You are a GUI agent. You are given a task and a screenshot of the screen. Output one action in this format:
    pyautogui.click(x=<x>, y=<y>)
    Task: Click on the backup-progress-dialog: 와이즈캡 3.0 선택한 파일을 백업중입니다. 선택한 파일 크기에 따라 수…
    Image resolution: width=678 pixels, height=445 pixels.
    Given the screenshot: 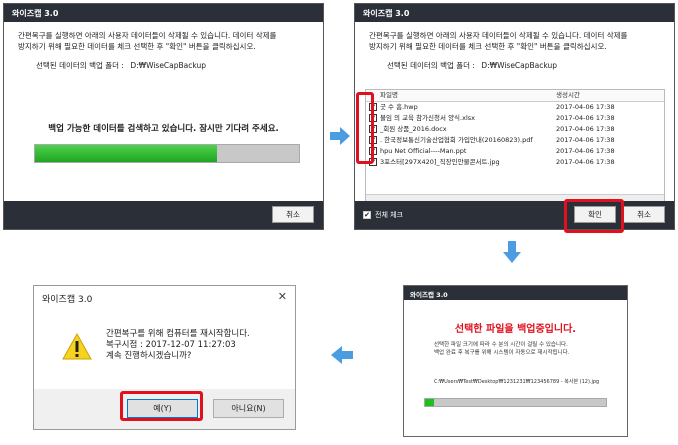 What is the action you would take?
    pyautogui.click(x=515, y=361)
    